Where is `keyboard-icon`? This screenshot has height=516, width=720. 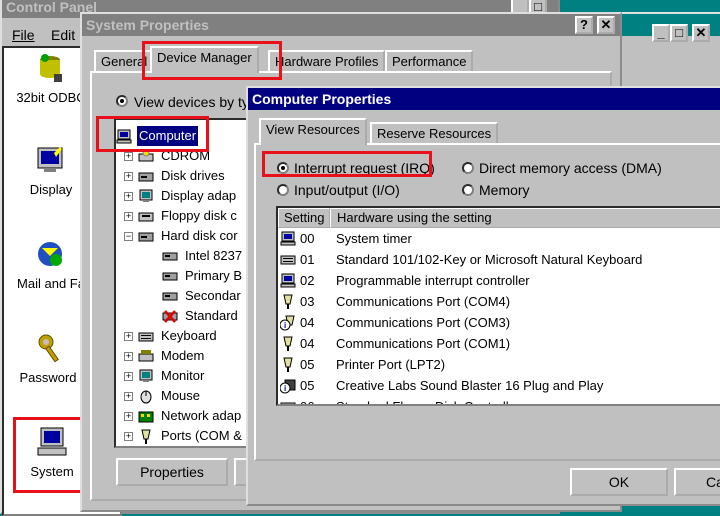
keyboard-icon is located at coordinates (288, 259).